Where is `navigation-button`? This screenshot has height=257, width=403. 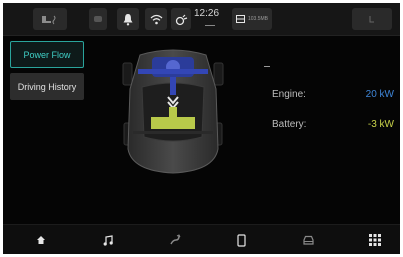
navigation-button is located at coordinates (175, 240).